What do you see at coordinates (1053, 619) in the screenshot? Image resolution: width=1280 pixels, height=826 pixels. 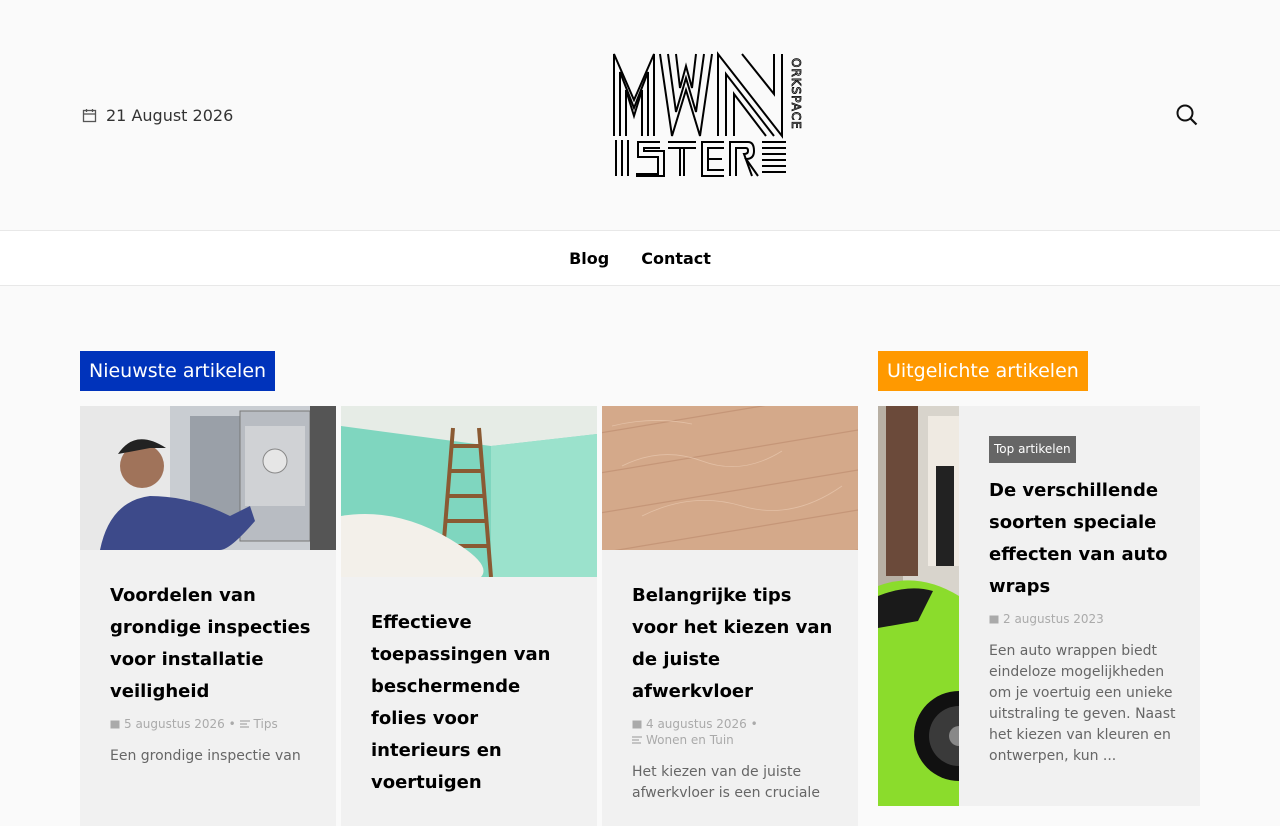 I see `featured-date: 2 augustus 2023` at bounding box center [1053, 619].